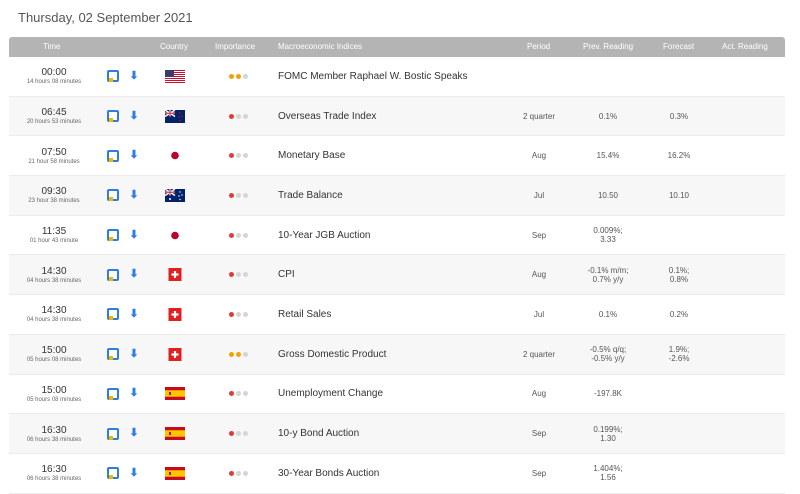 Image resolution: width=800 pixels, height=494 pixels. Describe the element at coordinates (54, 271) in the screenshot. I see `event-time: 14:30` at that location.